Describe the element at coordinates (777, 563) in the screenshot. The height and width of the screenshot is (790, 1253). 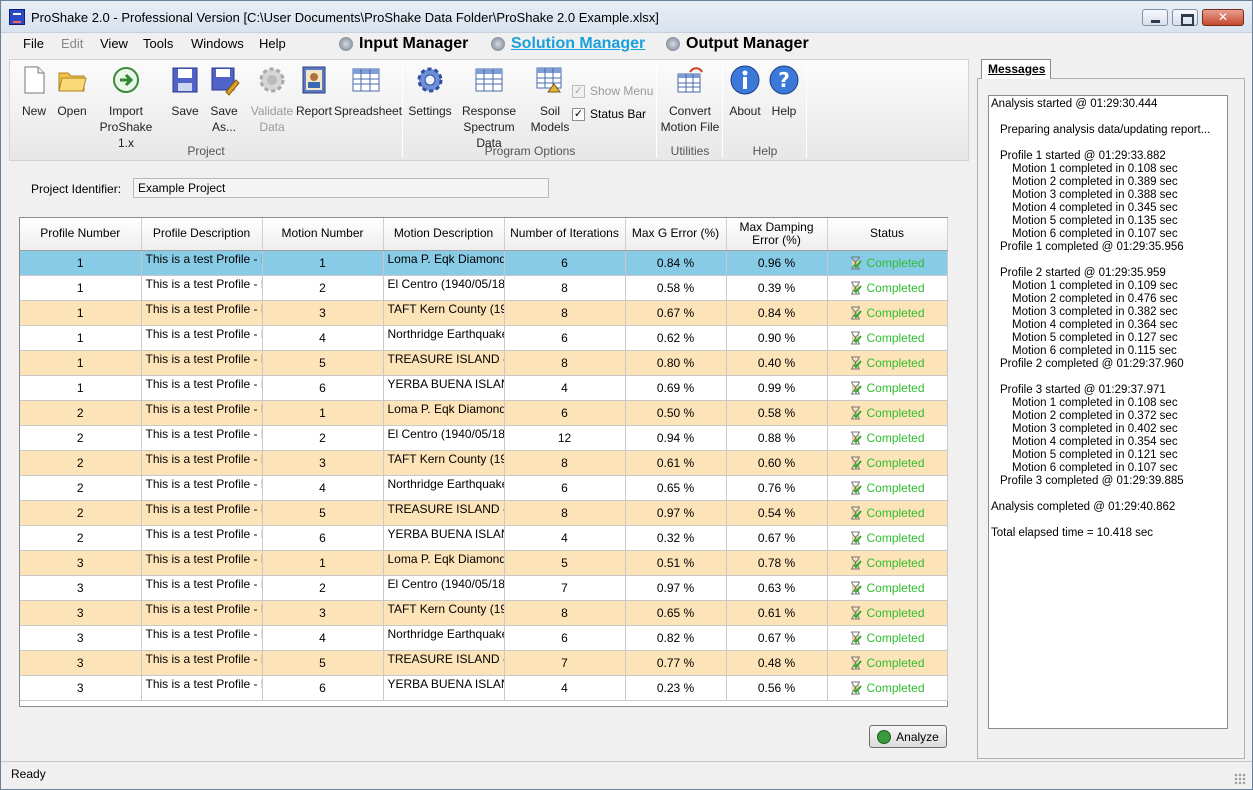
I see `max-damping-error-cell: 0.78 %` at that location.